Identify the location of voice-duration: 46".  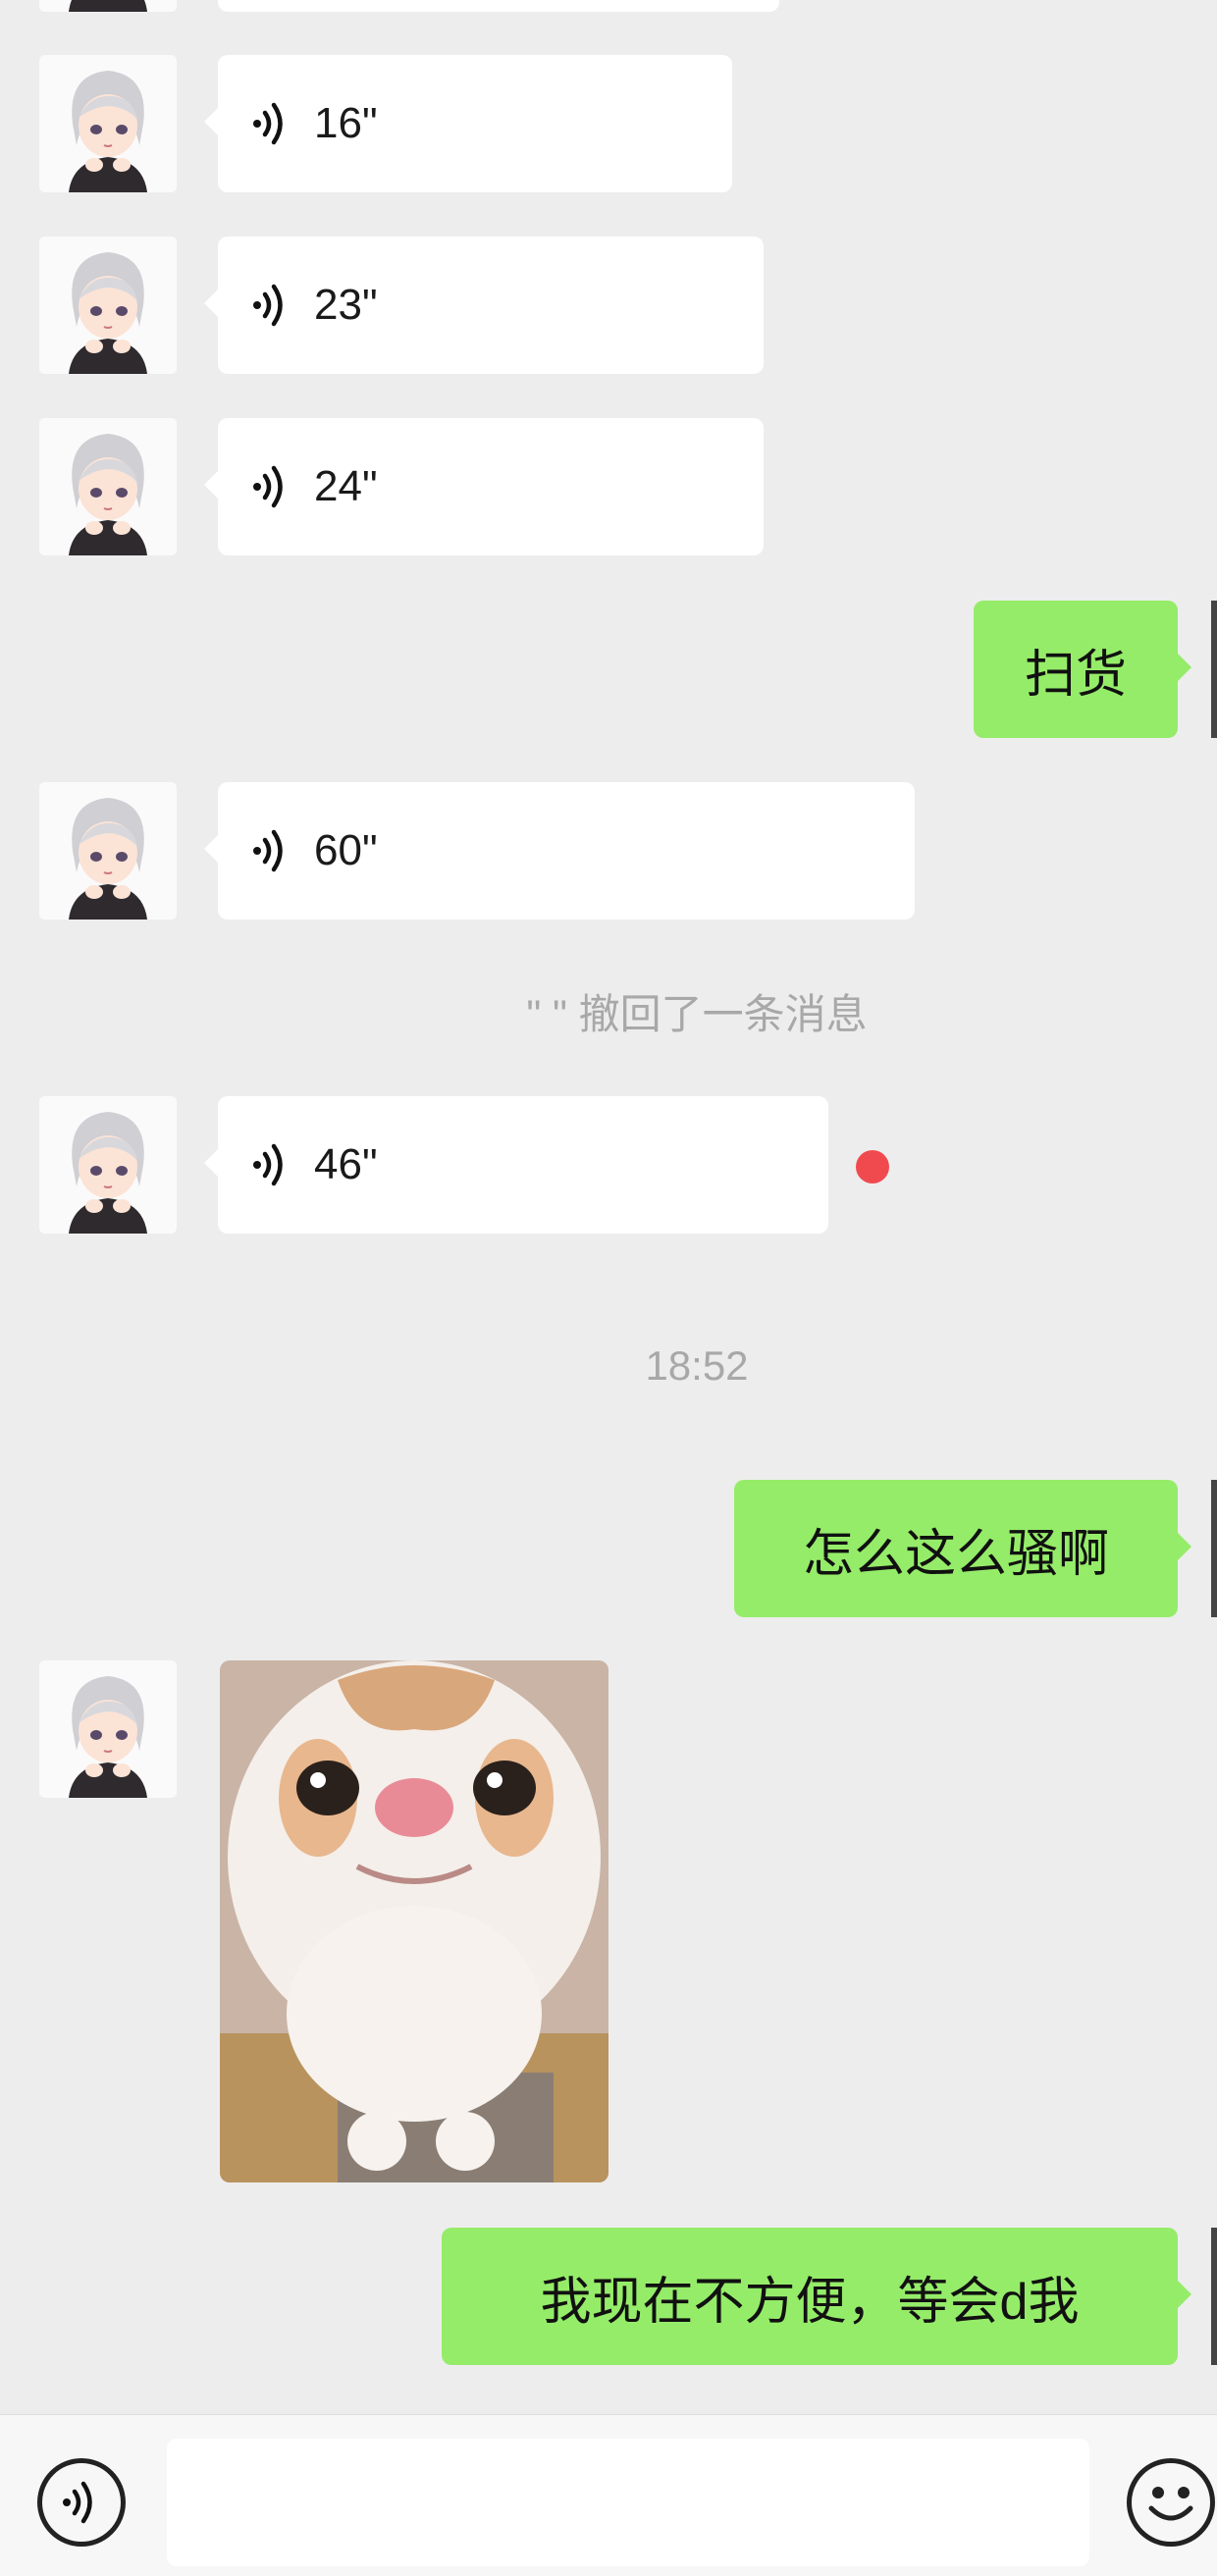
(346, 1164).